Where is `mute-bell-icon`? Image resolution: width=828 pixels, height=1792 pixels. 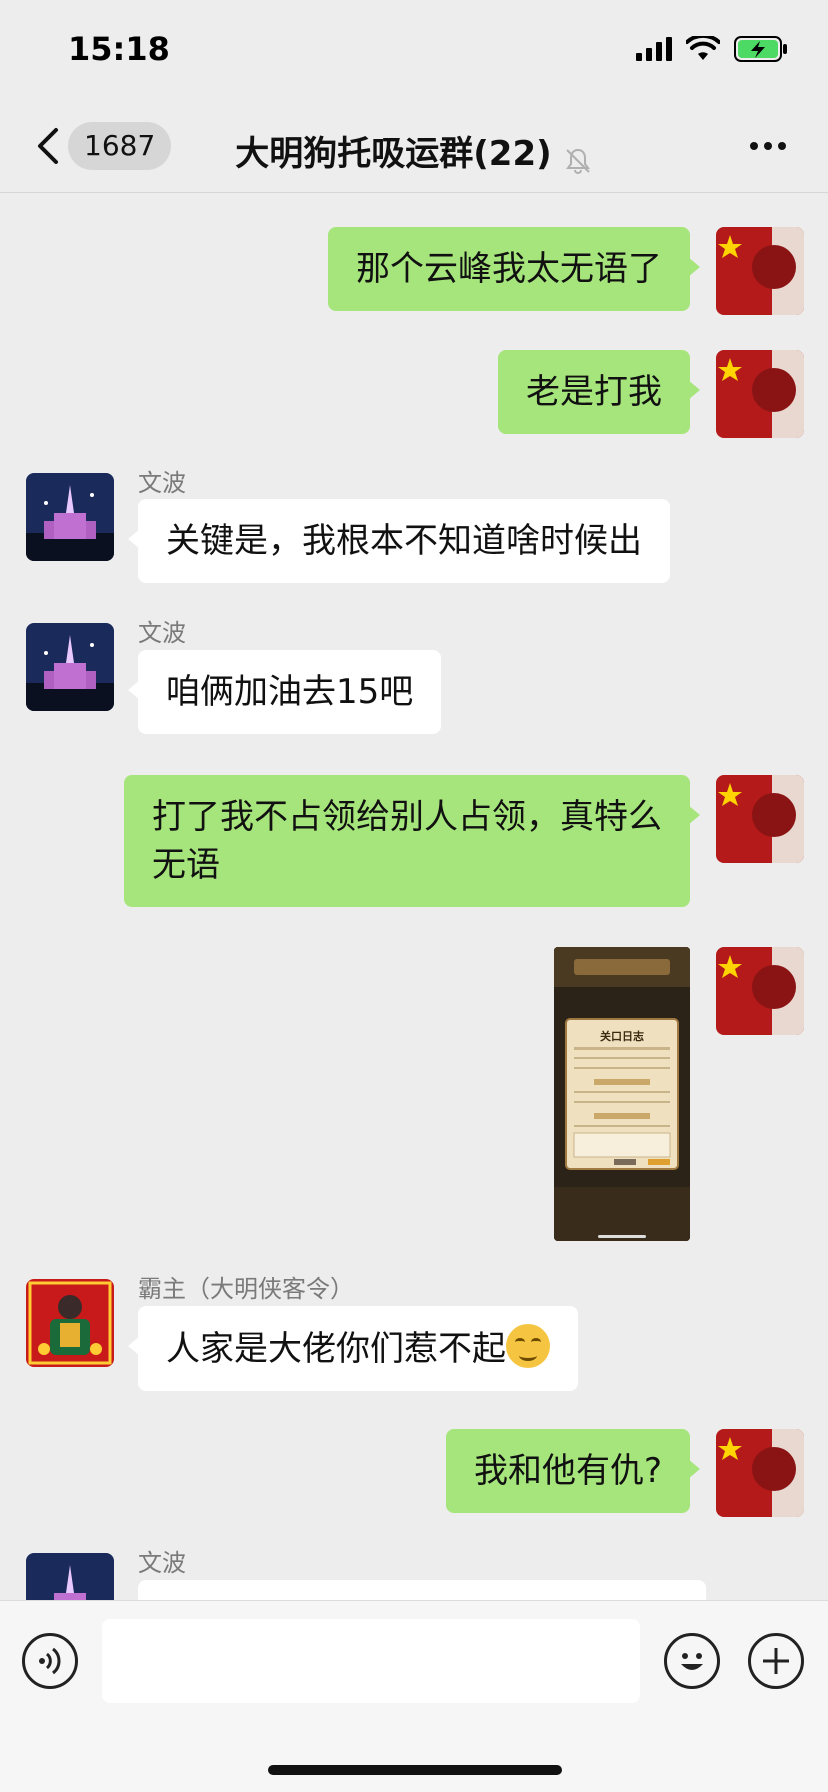
mute-bell-icon is located at coordinates (577, 161).